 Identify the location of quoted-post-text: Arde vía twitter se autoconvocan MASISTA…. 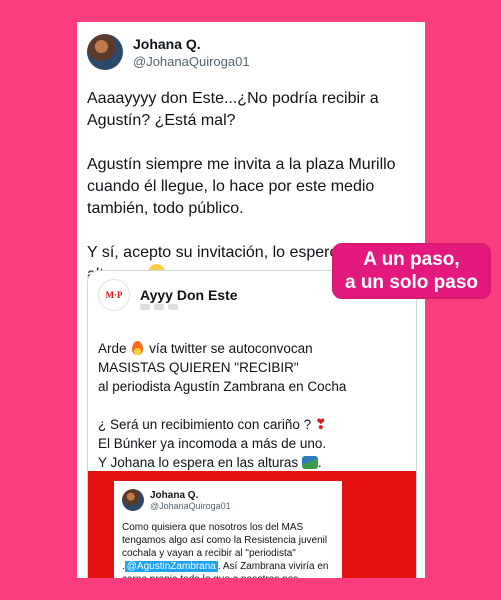
(255, 405).